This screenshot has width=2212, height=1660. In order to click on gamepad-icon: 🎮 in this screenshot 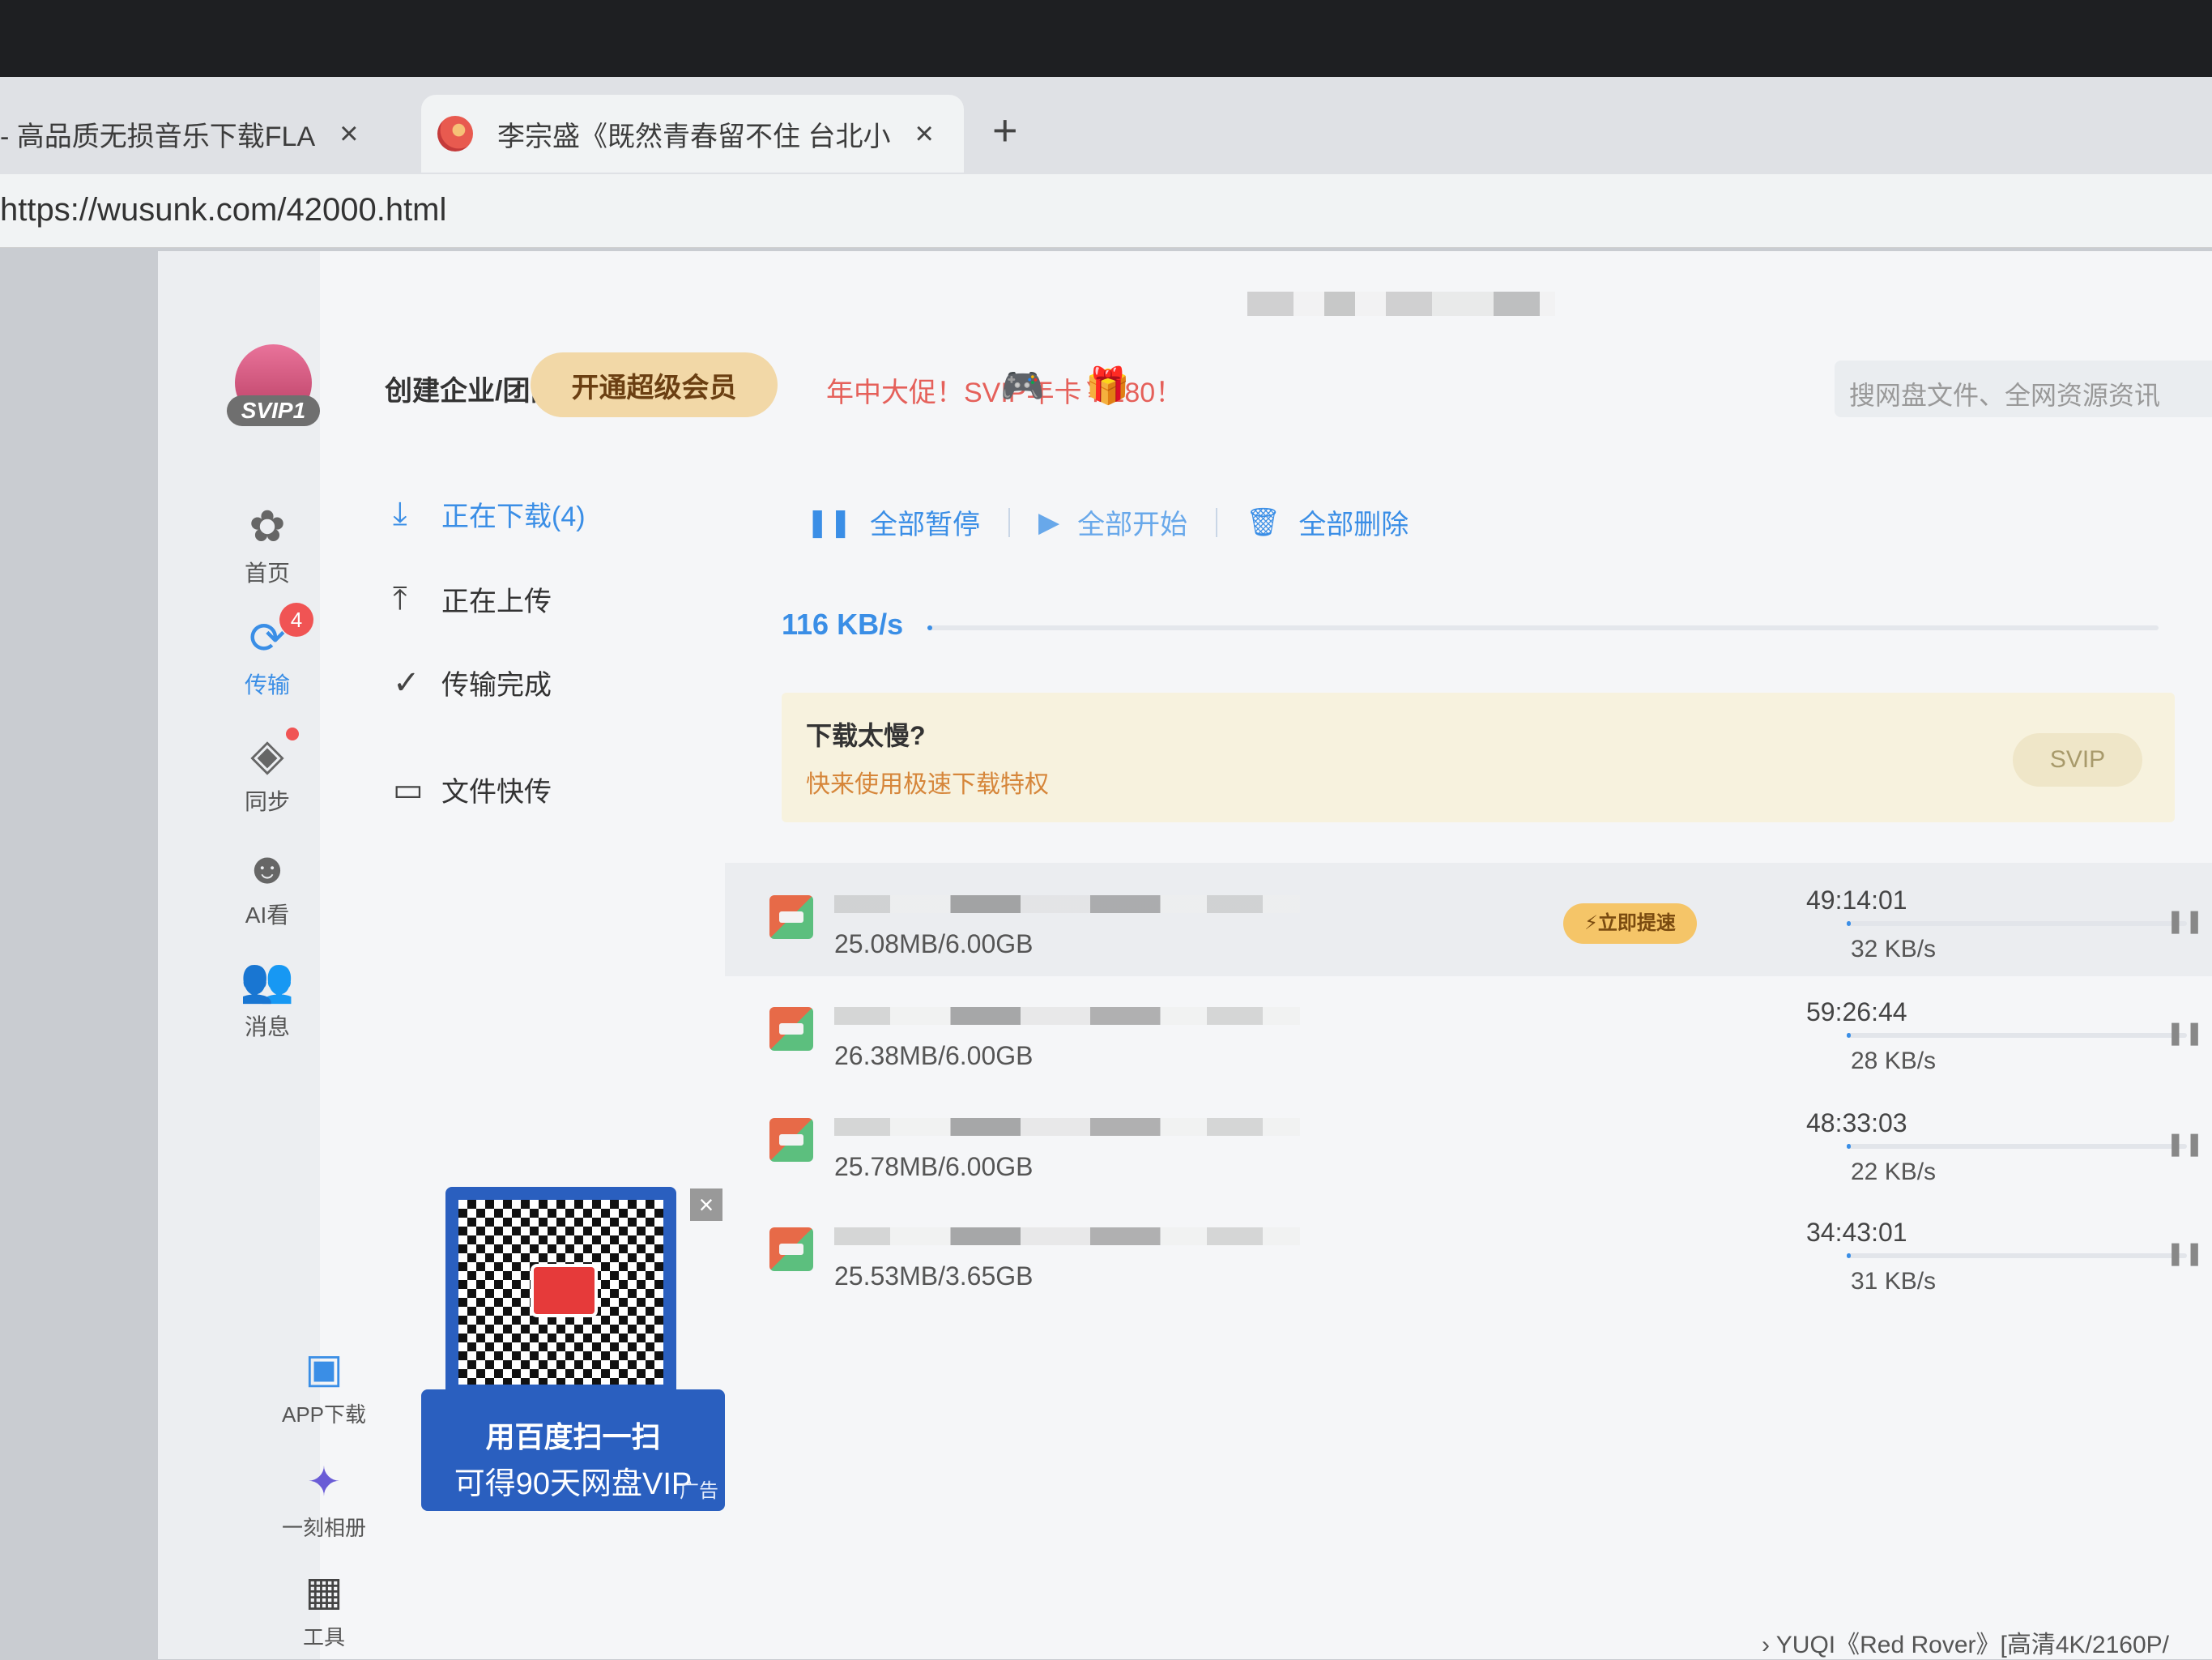, I will do `click(1022, 386)`.